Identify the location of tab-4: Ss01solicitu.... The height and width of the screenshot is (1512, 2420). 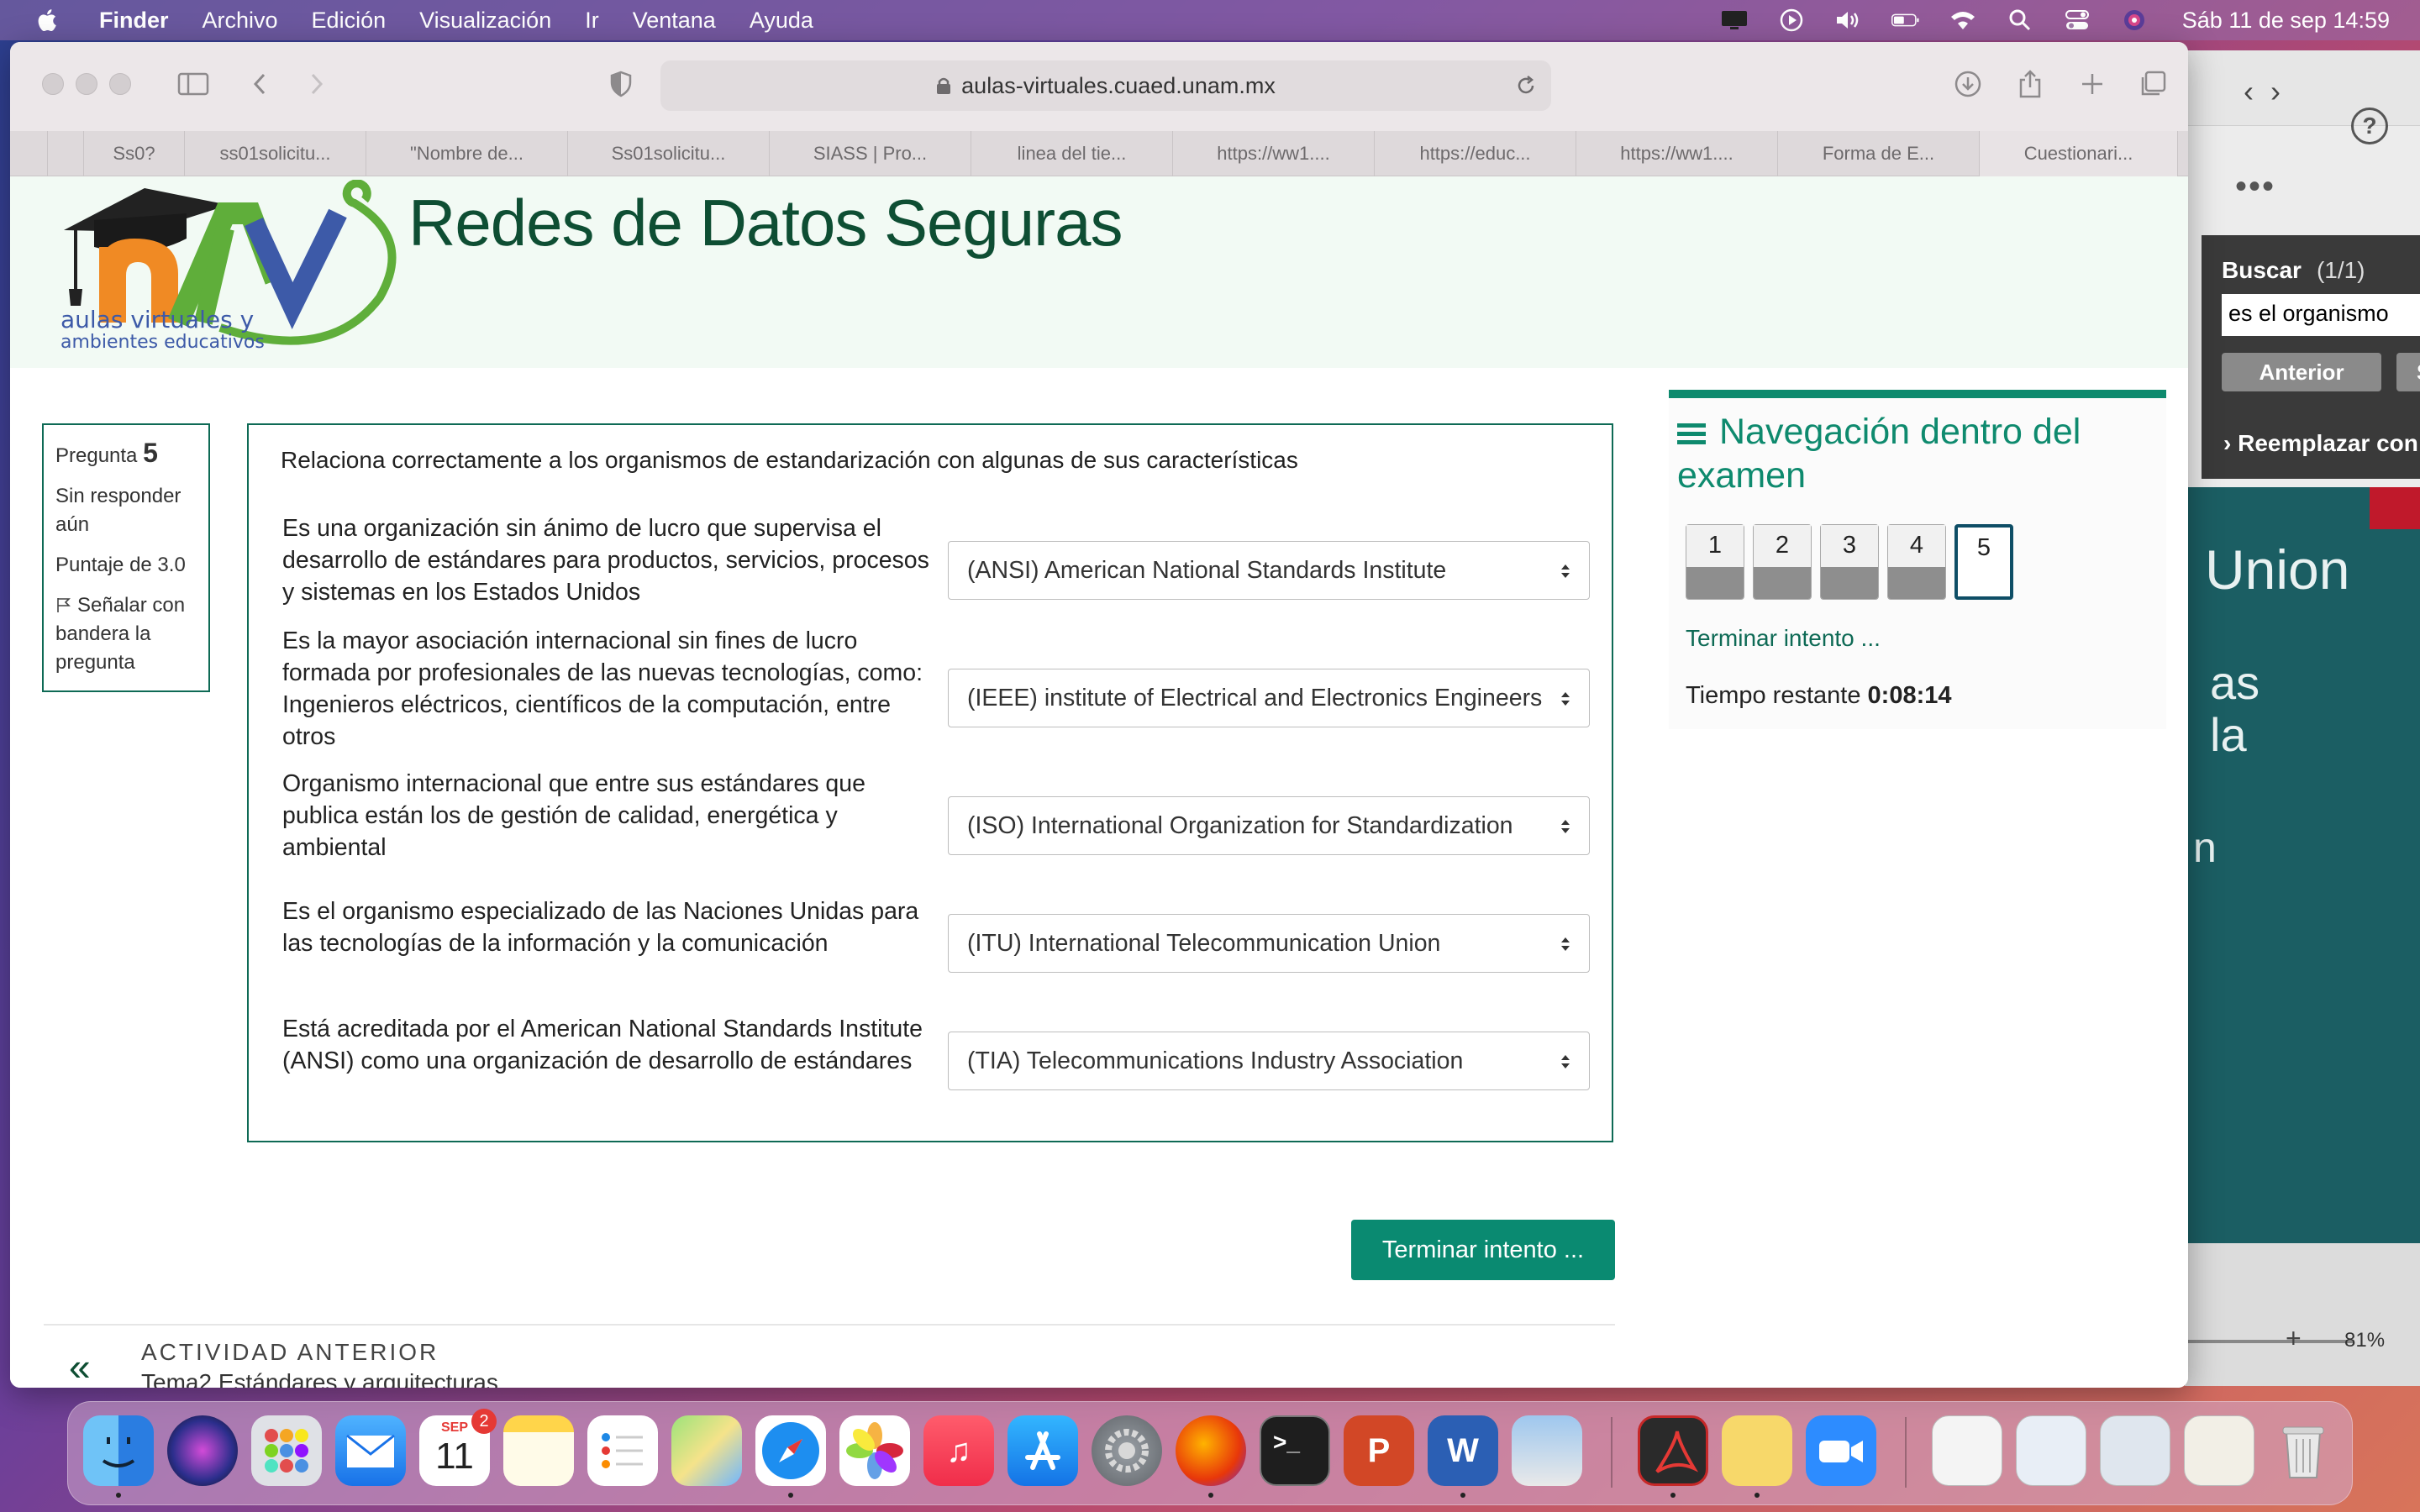
(669, 153).